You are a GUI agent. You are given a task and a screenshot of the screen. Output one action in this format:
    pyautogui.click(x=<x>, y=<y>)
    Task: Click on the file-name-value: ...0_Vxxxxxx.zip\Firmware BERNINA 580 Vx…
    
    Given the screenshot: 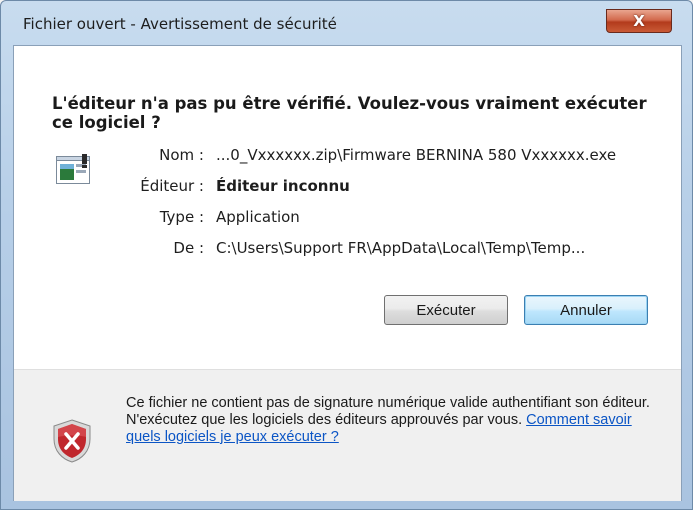 What is the action you would take?
    pyautogui.click(x=416, y=155)
    